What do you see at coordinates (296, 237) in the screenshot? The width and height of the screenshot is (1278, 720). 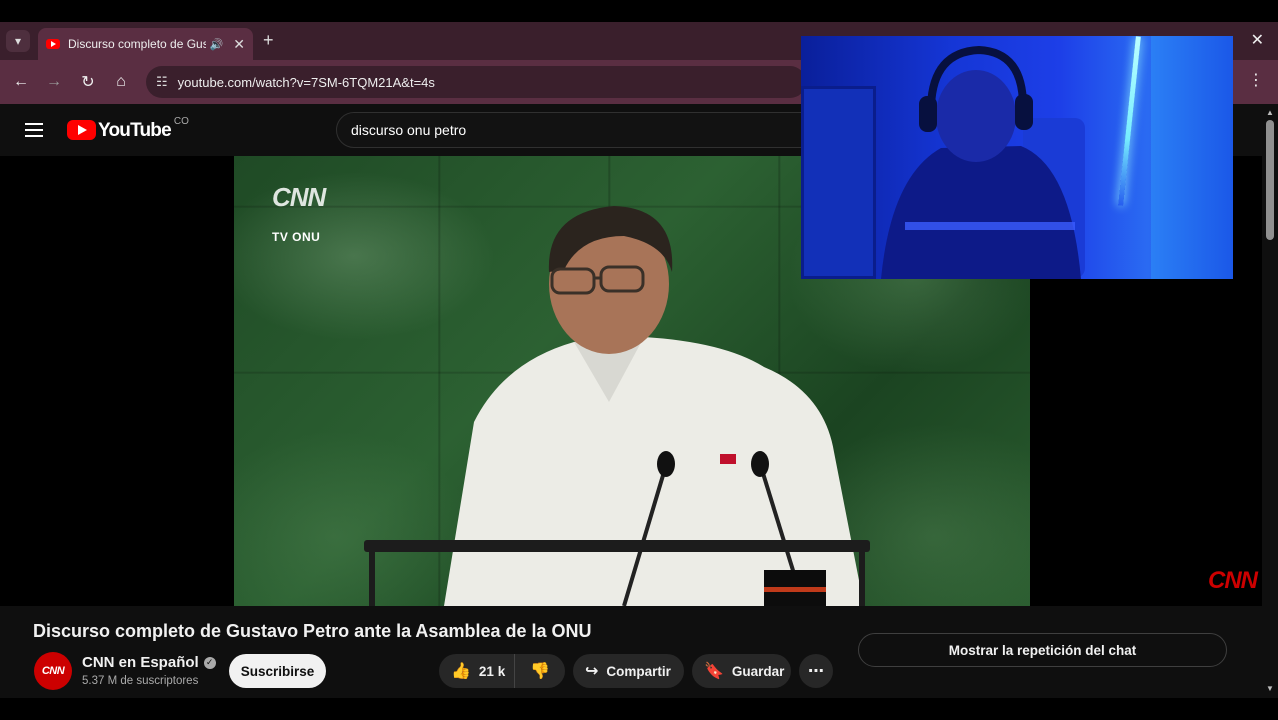 I see `source-label: TV ONU` at bounding box center [296, 237].